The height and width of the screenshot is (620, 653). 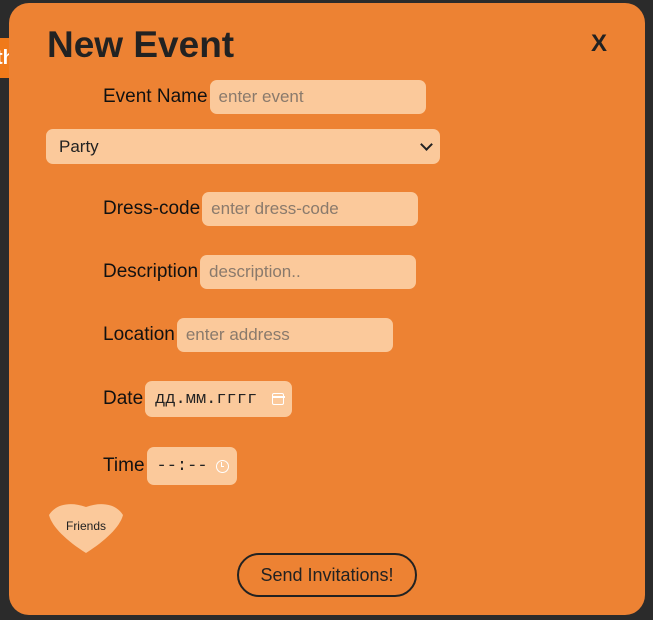 I want to click on date-label: Date, so click(x=123, y=398).